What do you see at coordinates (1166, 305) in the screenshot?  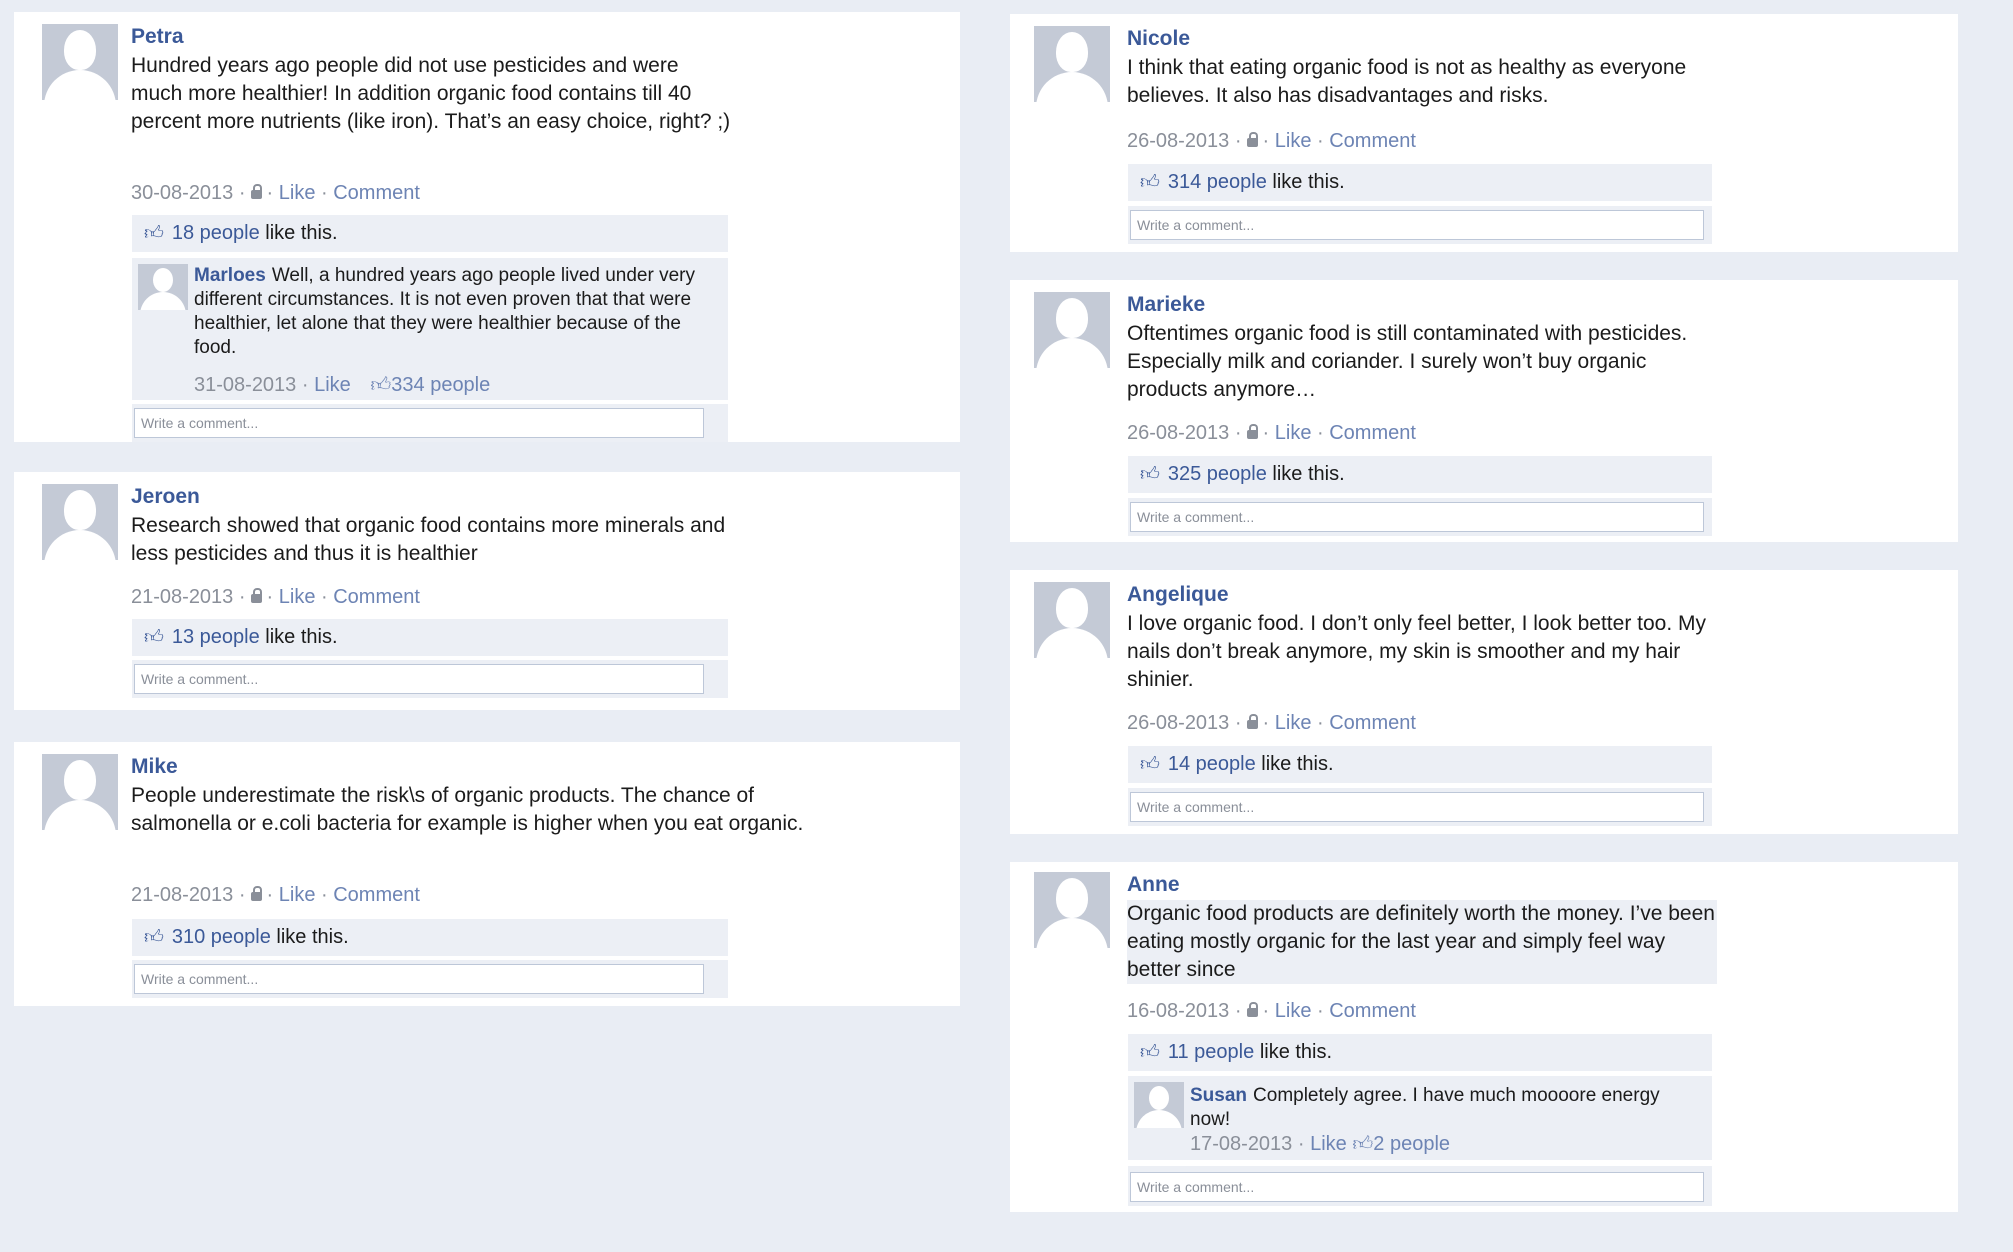 I see `author-name: Marieke` at bounding box center [1166, 305].